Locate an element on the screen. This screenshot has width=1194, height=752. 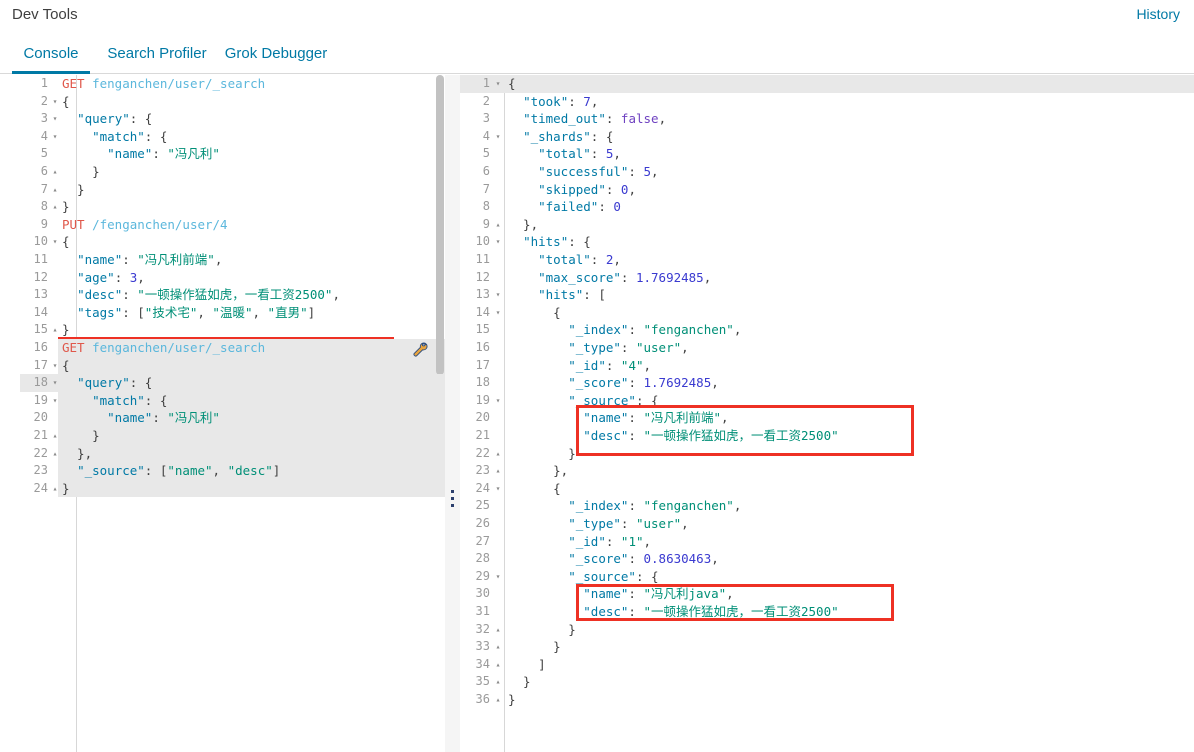
line-number: 10 is located at coordinates (40, 241).